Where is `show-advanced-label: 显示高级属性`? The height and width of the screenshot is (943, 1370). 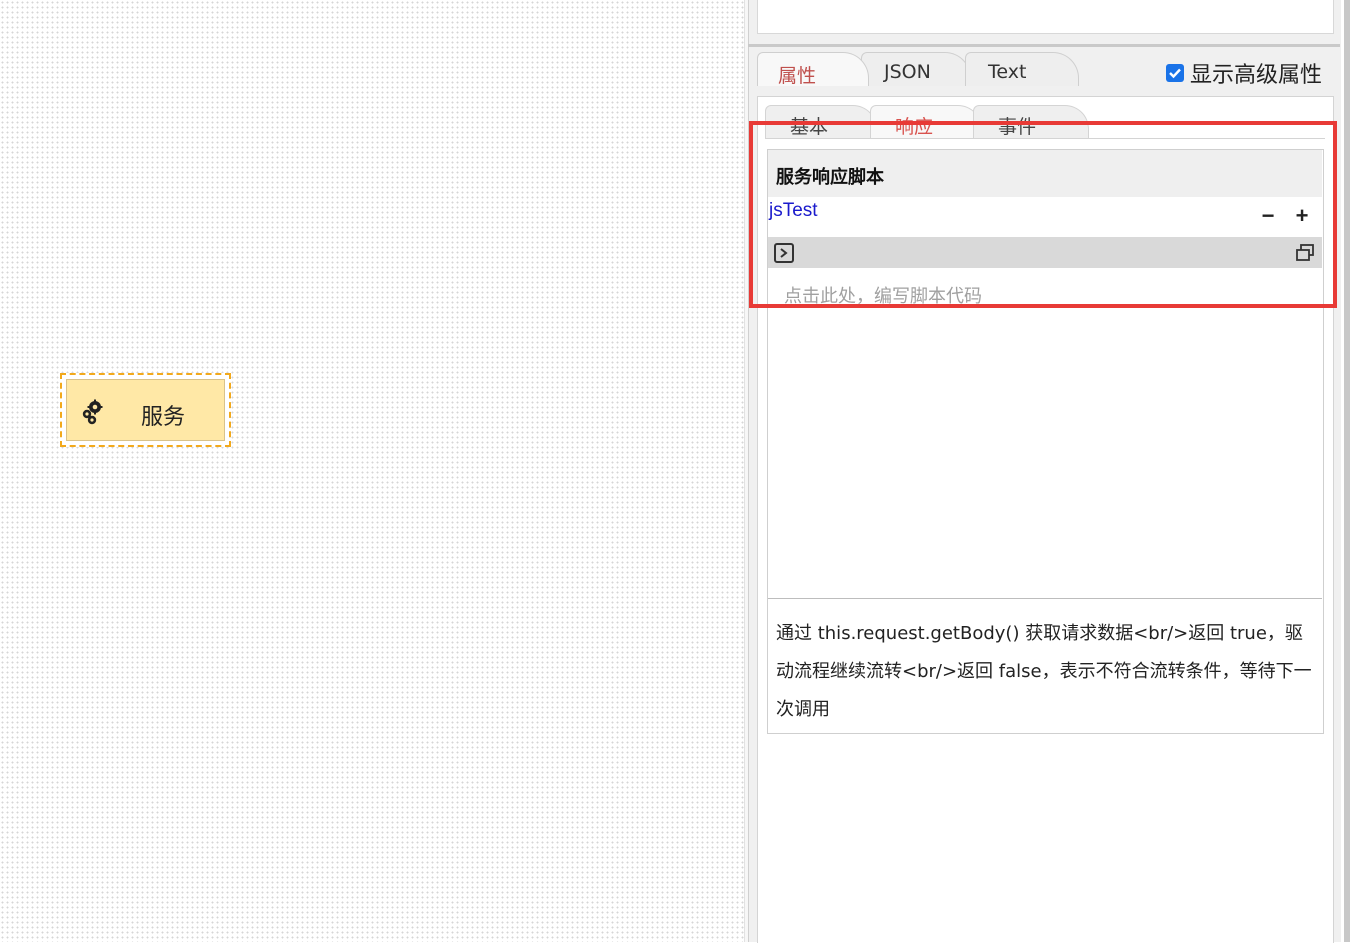 show-advanced-label: 显示高级属性 is located at coordinates (1256, 75).